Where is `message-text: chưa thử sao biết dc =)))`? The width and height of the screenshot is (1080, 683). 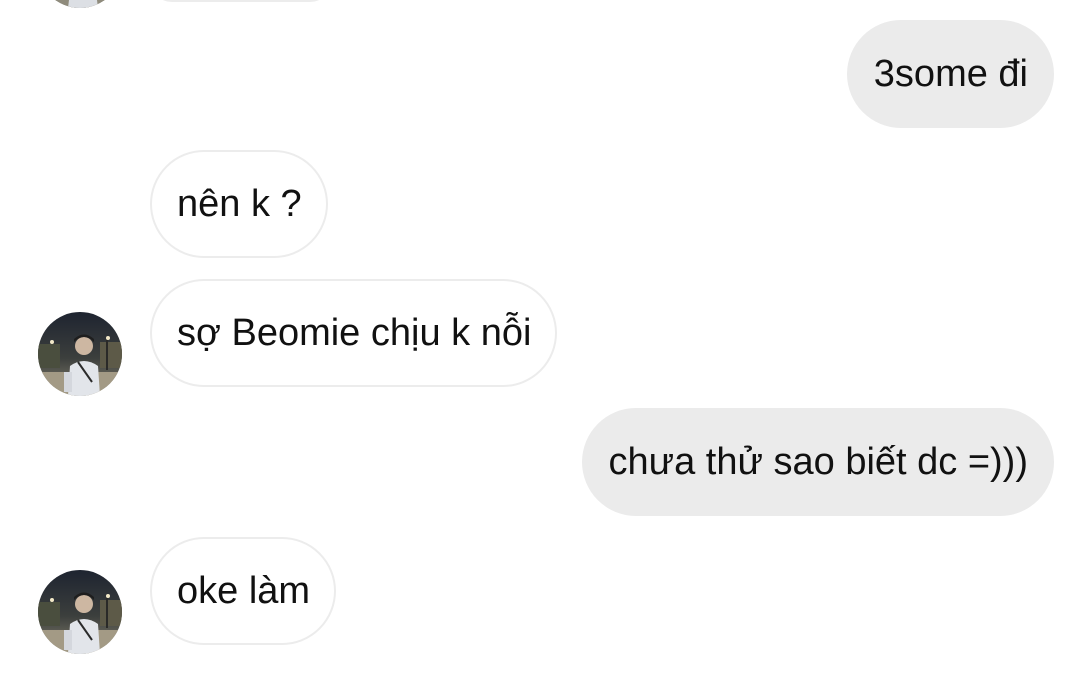 message-text: chưa thử sao biết dc =))) is located at coordinates (818, 462).